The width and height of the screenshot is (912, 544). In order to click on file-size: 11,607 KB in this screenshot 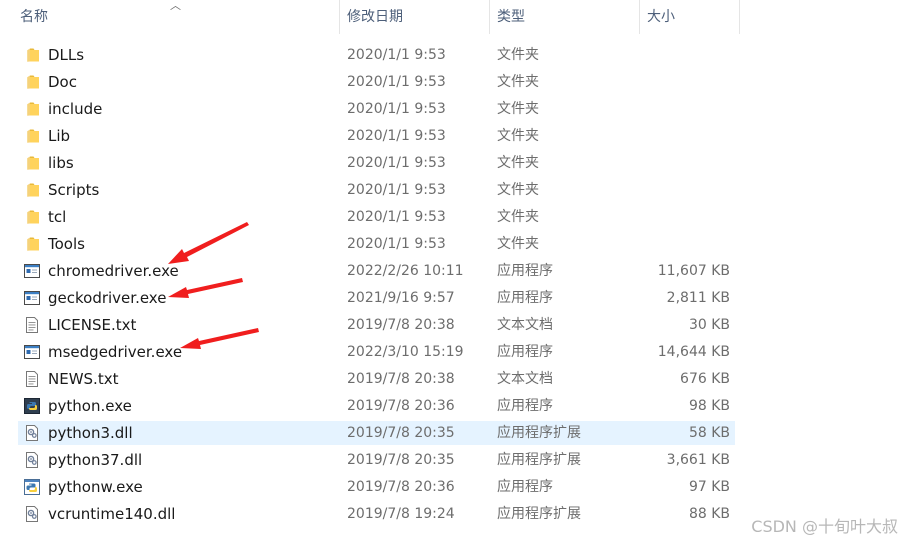, I will do `click(693, 271)`.